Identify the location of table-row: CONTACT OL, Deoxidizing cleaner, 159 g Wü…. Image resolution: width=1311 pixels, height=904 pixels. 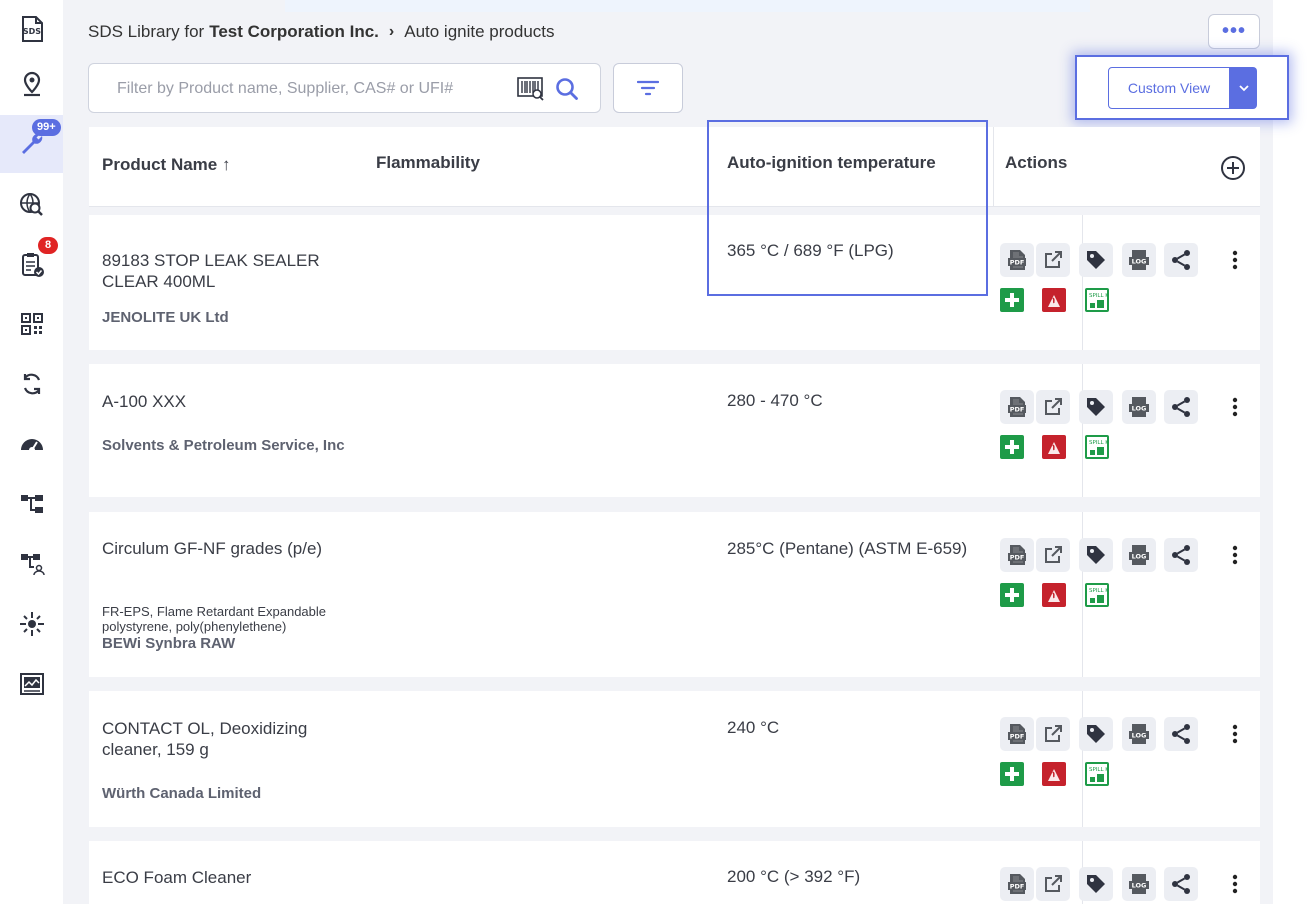
(674, 759).